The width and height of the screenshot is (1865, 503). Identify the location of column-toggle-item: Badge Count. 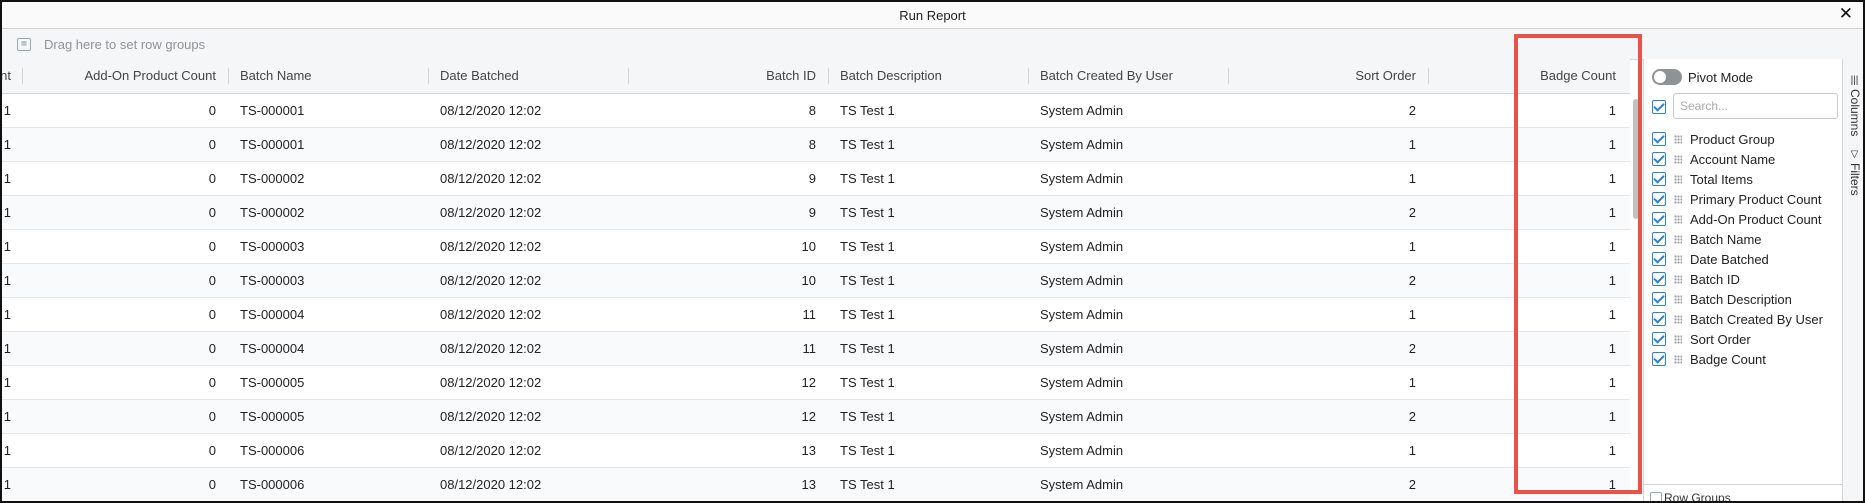
(1747, 359).